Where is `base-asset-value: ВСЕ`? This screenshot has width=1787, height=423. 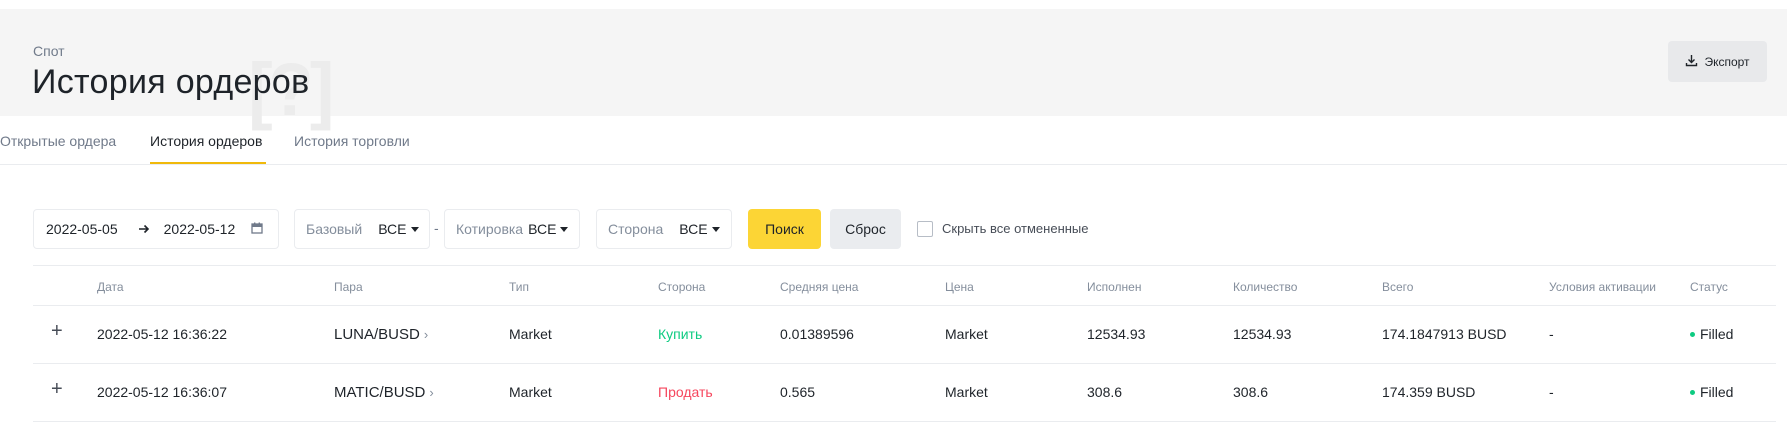
base-asset-value: ВСЕ is located at coordinates (392, 229).